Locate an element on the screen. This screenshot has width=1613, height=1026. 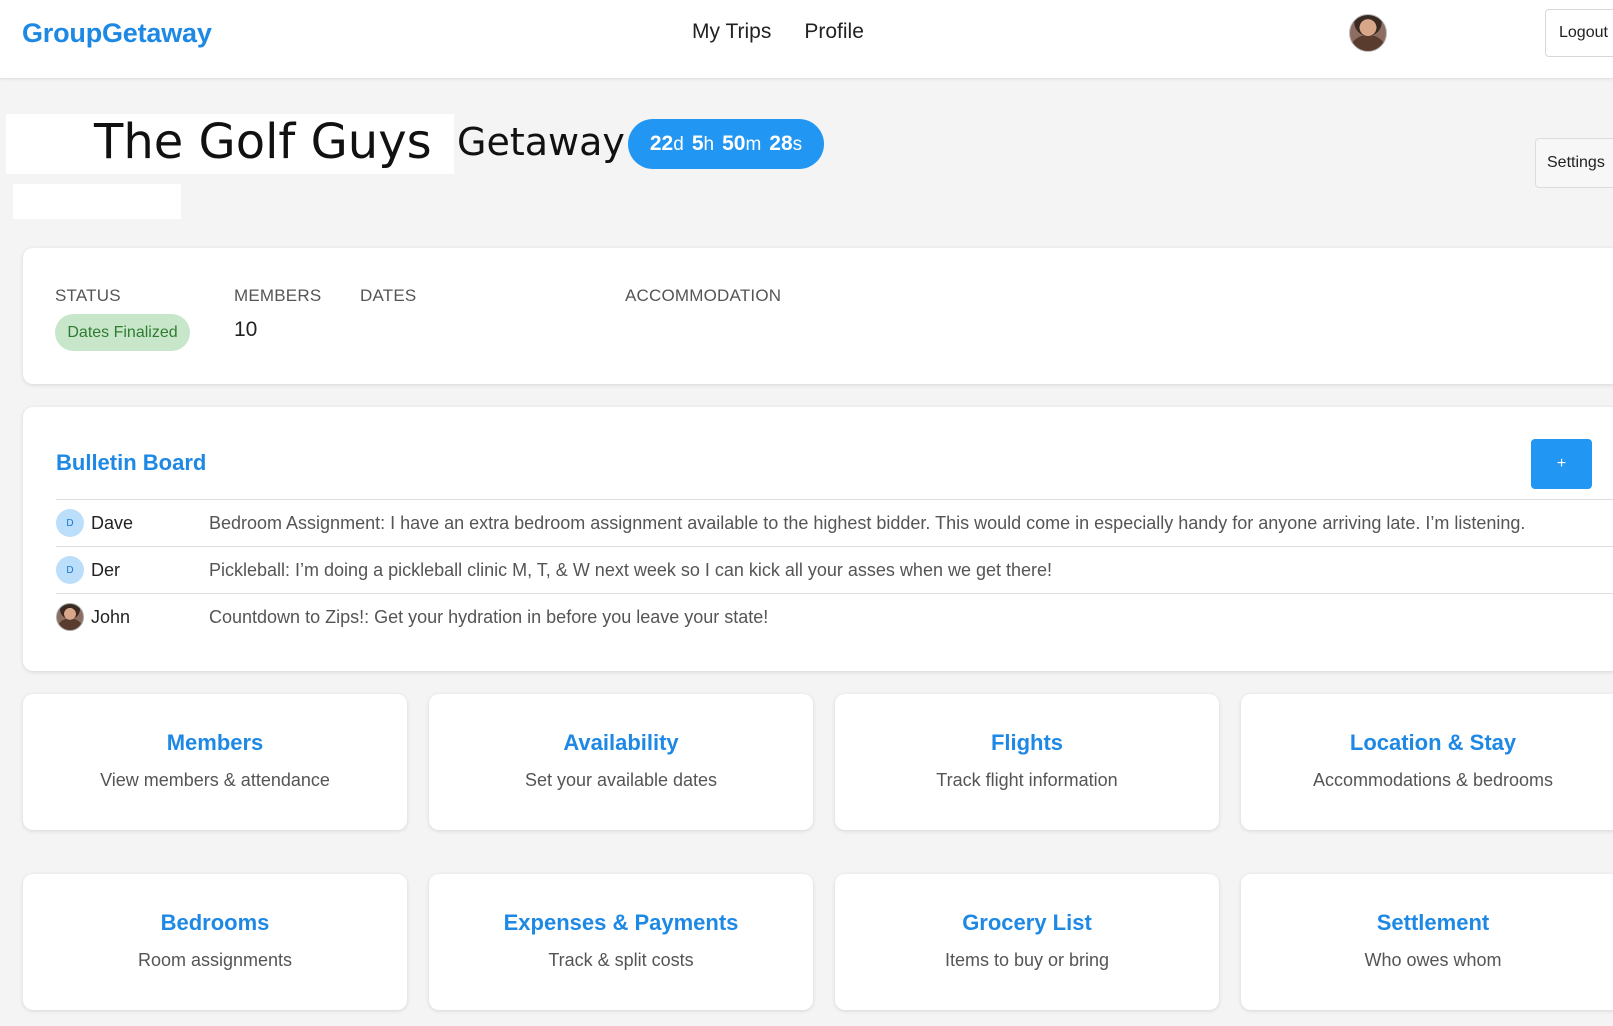
countdown-hours: 5 is located at coordinates (697, 143).